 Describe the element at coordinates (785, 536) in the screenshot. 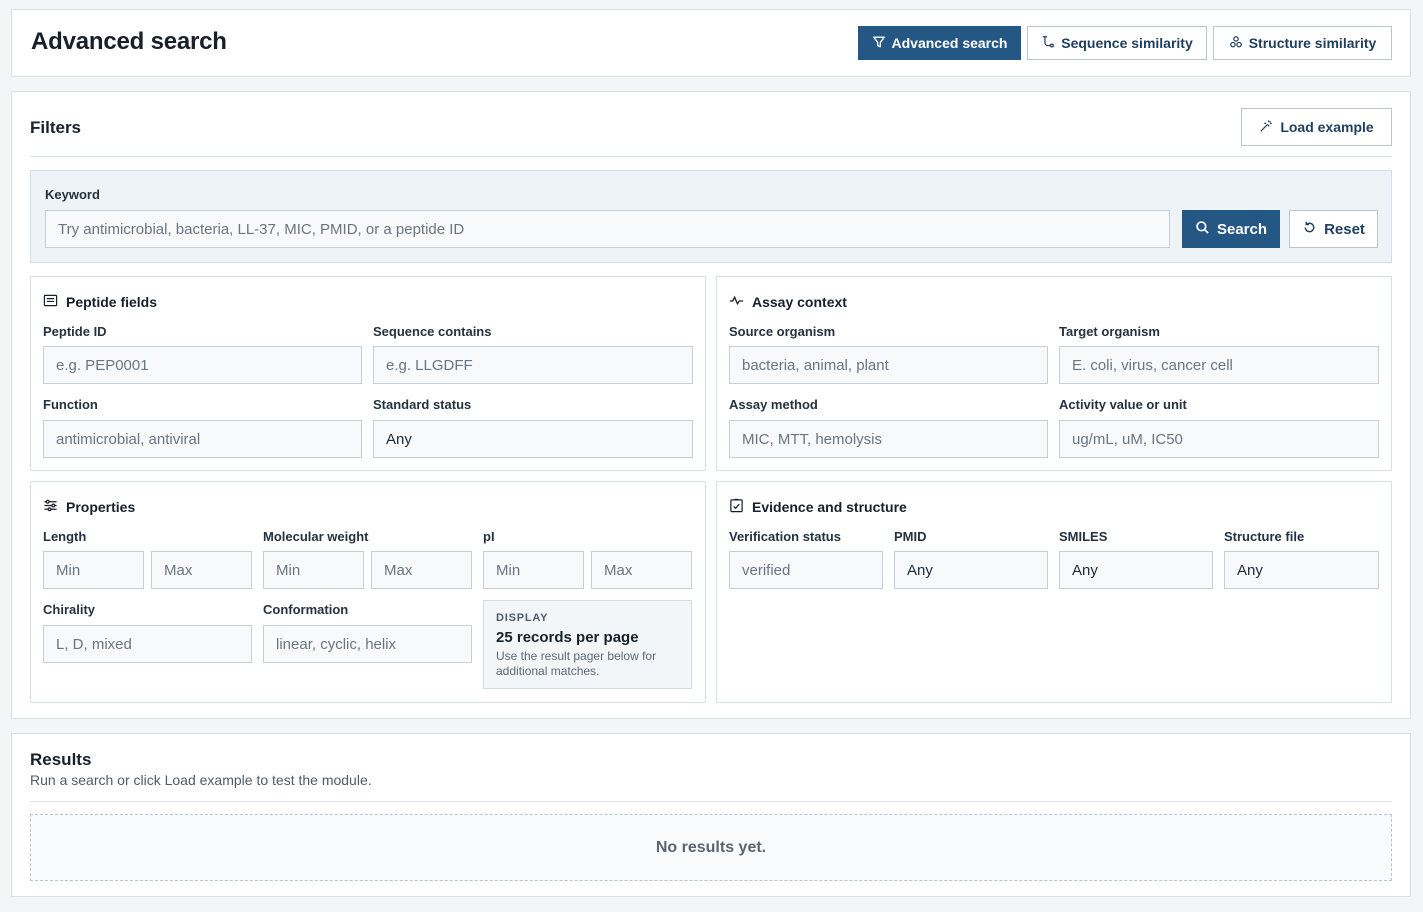

I see `verification-label: Verification status` at that location.